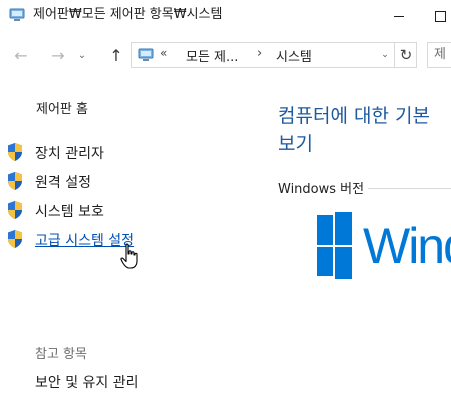 This screenshot has height=406, width=451. What do you see at coordinates (163, 53) in the screenshot?
I see `address-overflow-button: «` at bounding box center [163, 53].